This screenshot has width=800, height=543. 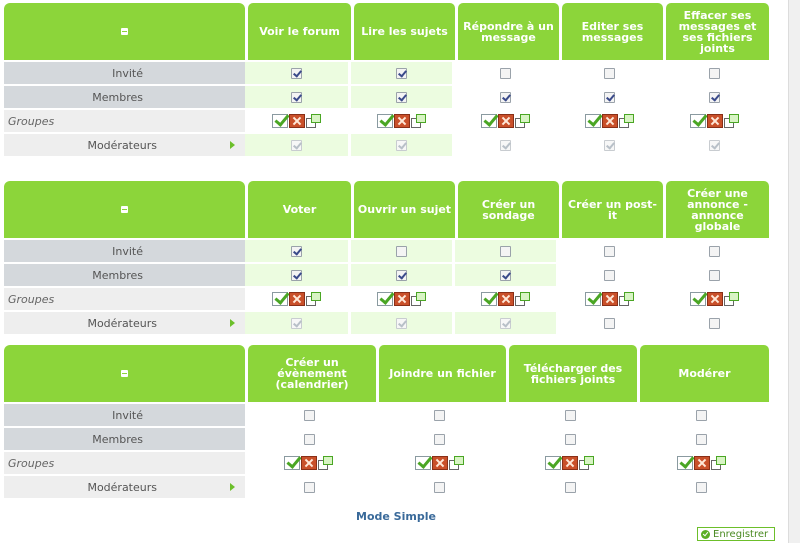 What do you see at coordinates (396, 516) in the screenshot?
I see `mode-simple-link: Mode Simple` at bounding box center [396, 516].